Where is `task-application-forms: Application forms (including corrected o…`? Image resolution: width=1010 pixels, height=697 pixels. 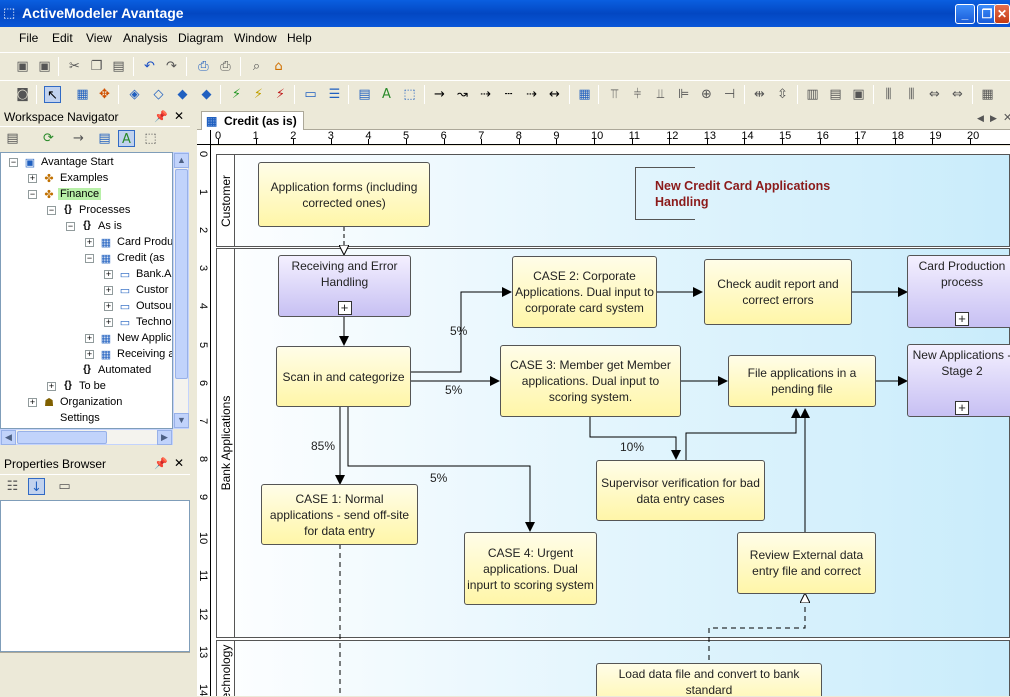 task-application-forms: Application forms (including corrected o… is located at coordinates (344, 194).